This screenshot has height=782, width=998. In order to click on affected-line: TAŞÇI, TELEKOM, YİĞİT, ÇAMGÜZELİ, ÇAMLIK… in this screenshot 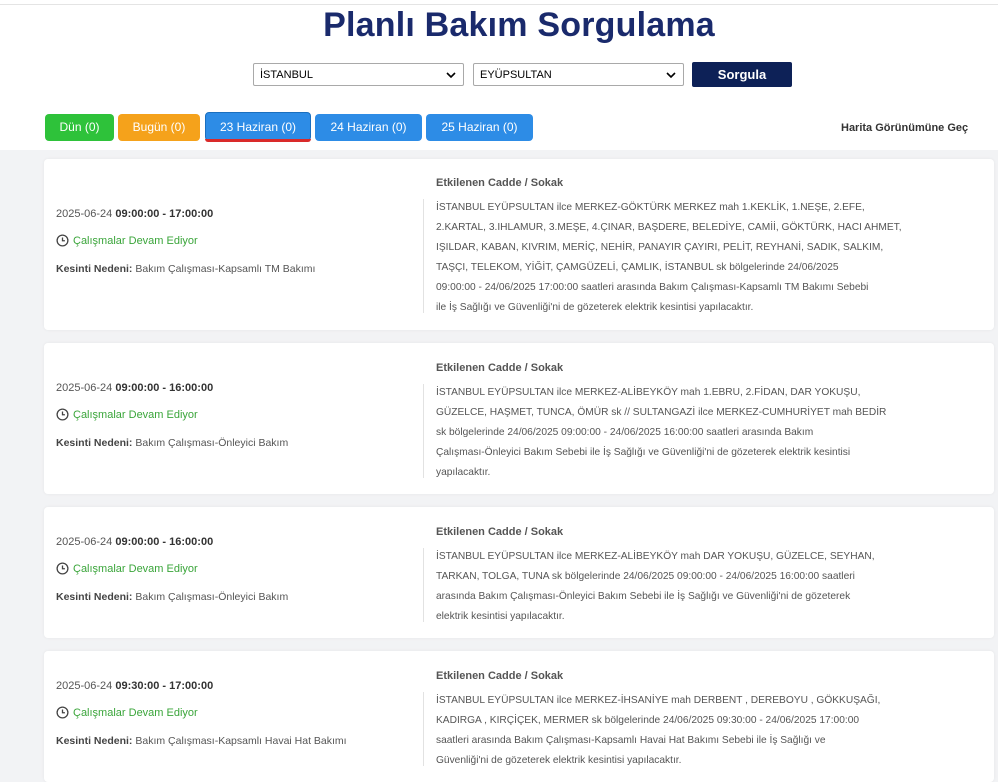, I will do `click(637, 267)`.